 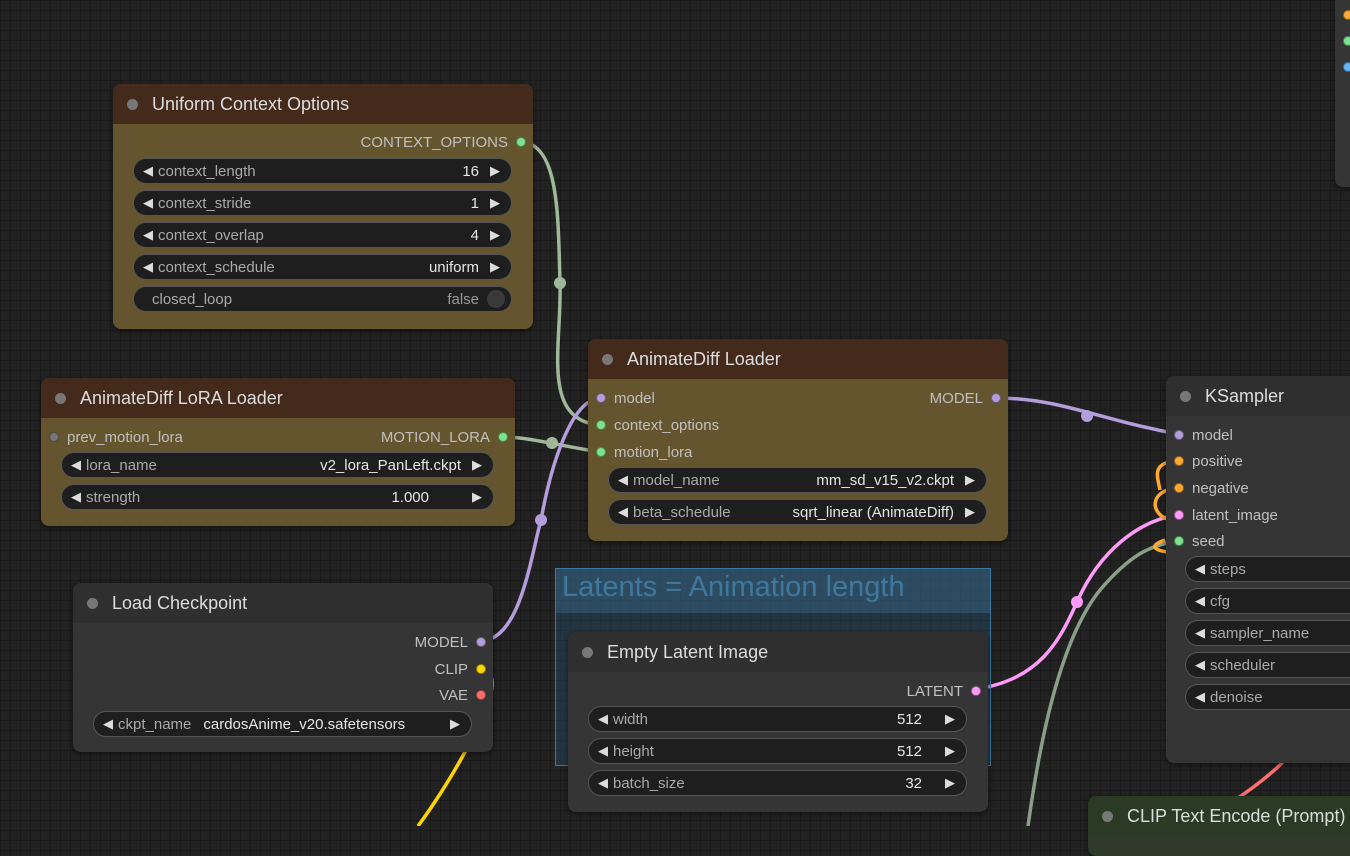 I want to click on widget-value: cardosAnime_v20.safetensors, so click(x=319, y=724).